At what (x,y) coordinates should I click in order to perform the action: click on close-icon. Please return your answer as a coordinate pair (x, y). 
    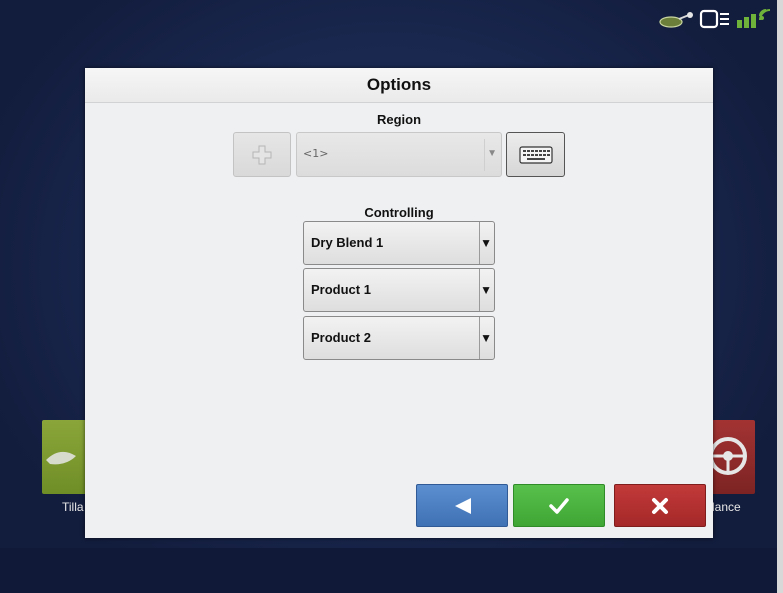
    Looking at the image, I should click on (660, 505).